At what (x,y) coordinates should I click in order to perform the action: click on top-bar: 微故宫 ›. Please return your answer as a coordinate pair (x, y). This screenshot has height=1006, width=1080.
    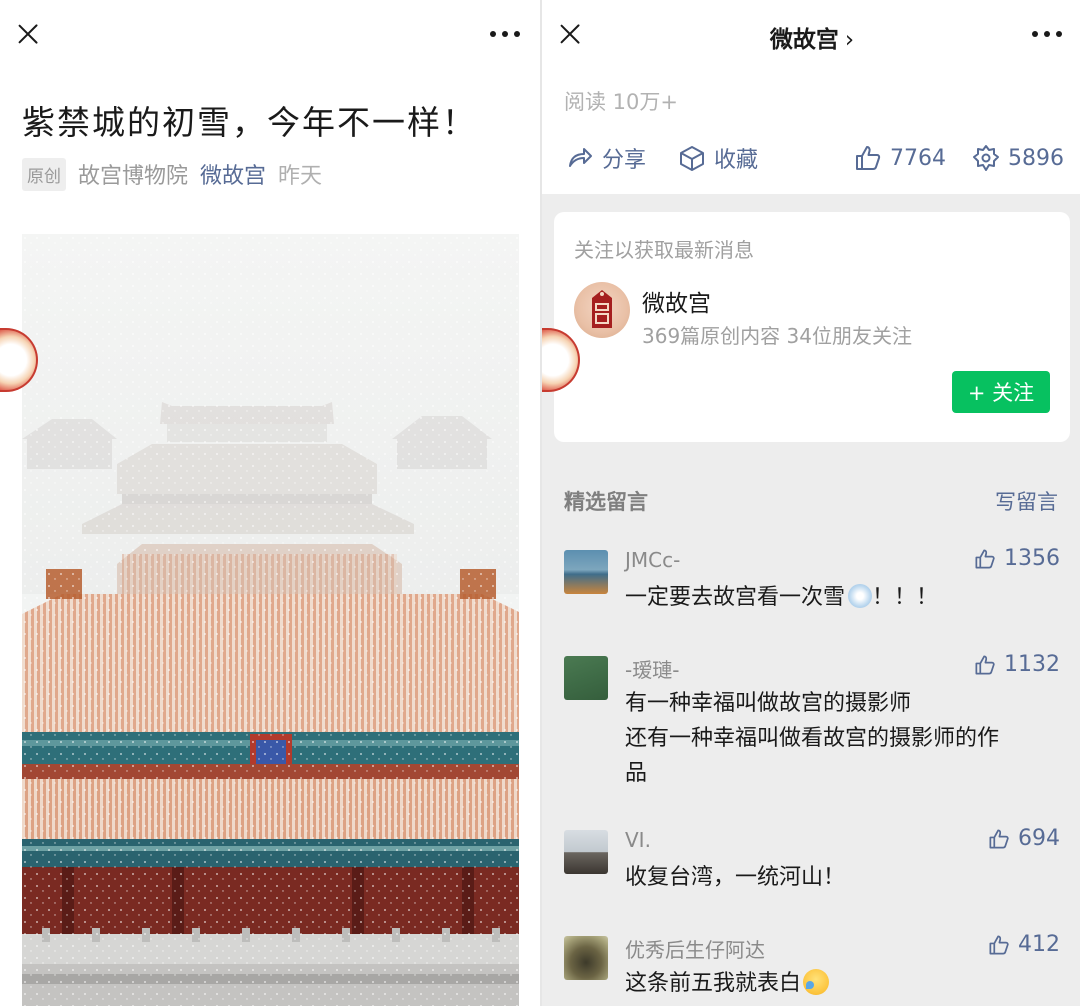
    Looking at the image, I should click on (811, 34).